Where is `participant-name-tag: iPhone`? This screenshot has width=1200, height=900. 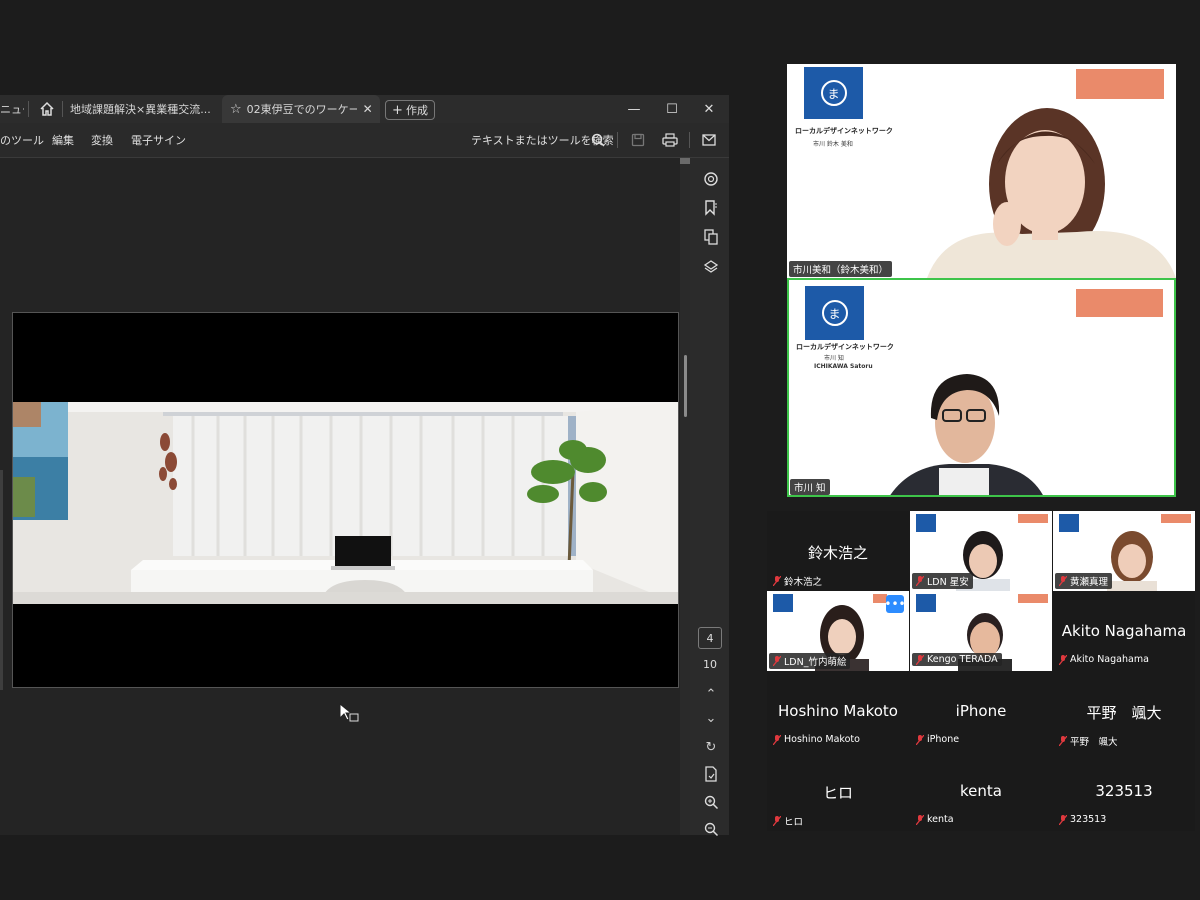
participant-name-tag: iPhone is located at coordinates (937, 739).